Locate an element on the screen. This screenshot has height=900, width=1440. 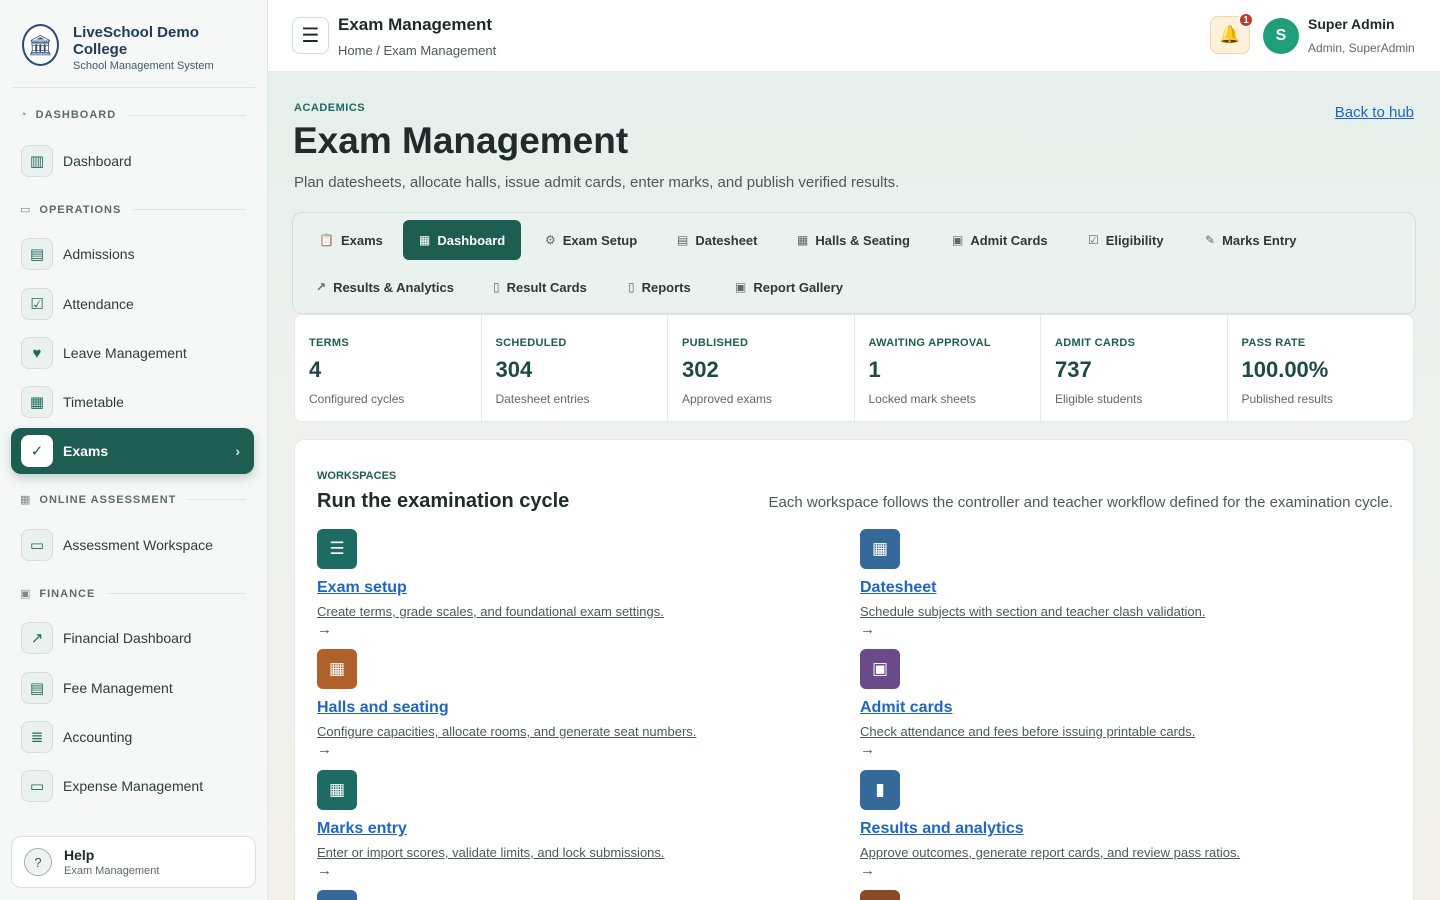
wallet-icon: ▣ is located at coordinates (26, 594).